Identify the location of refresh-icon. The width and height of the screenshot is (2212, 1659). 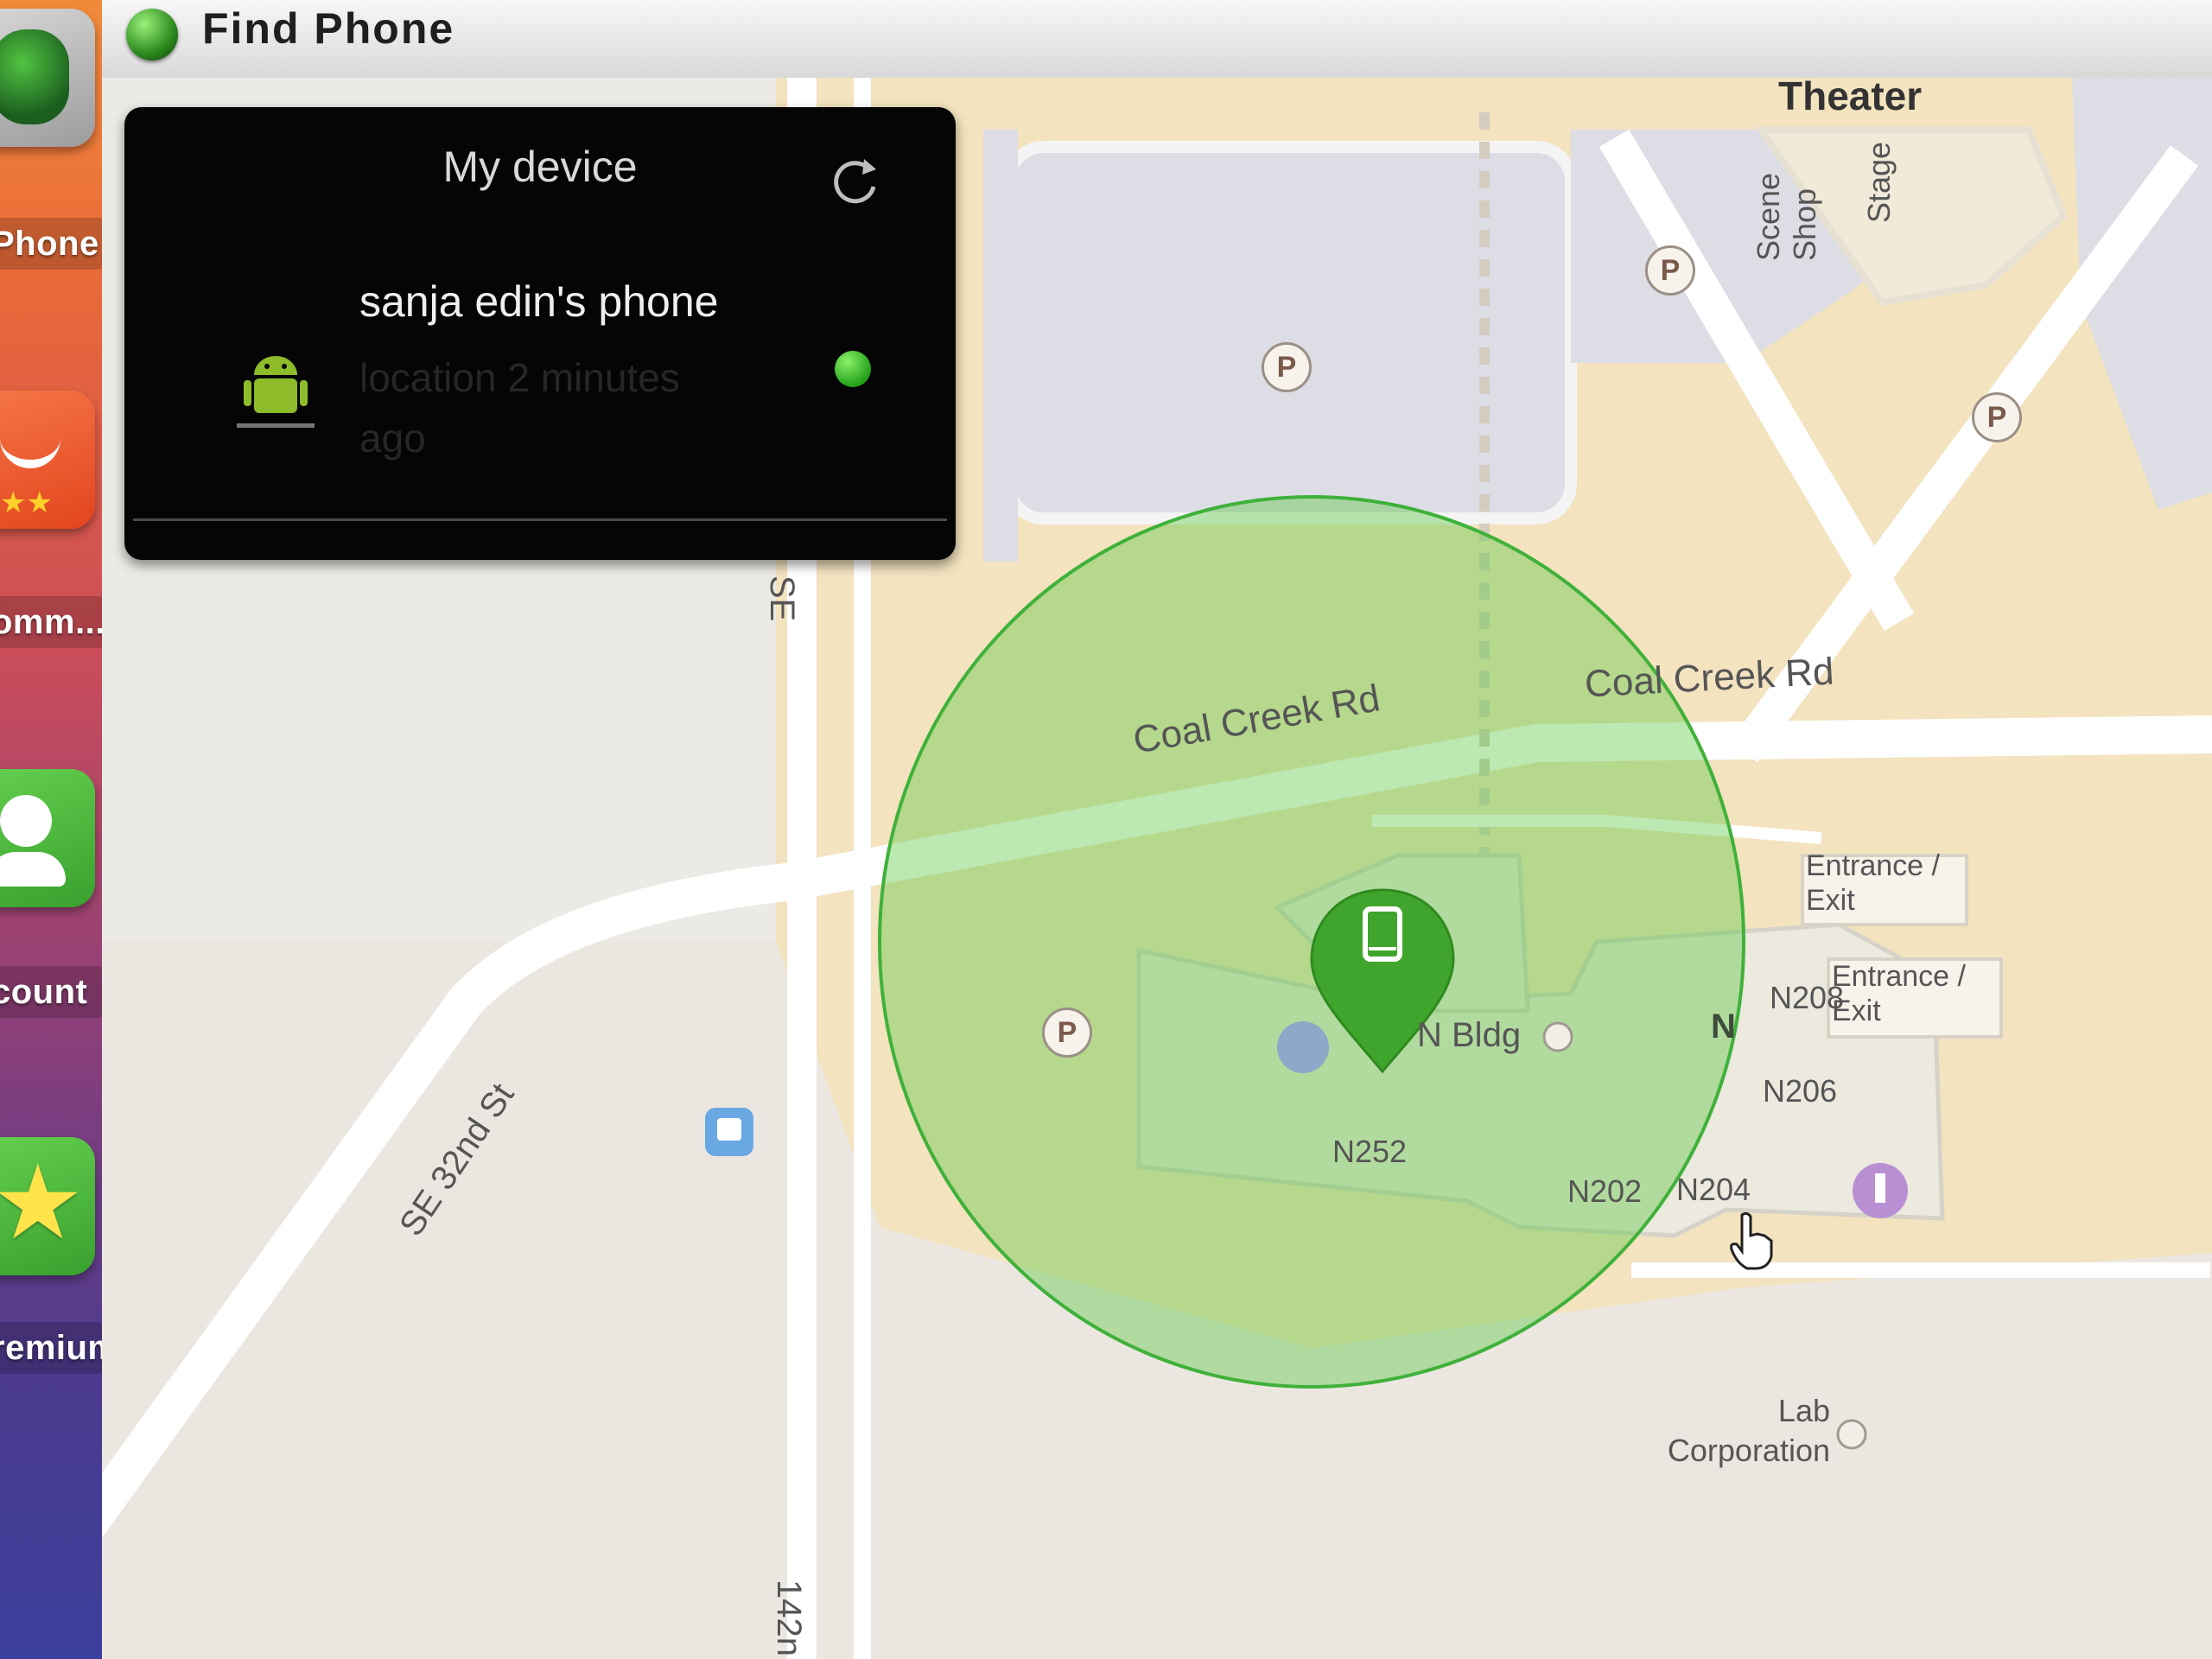
(854, 180).